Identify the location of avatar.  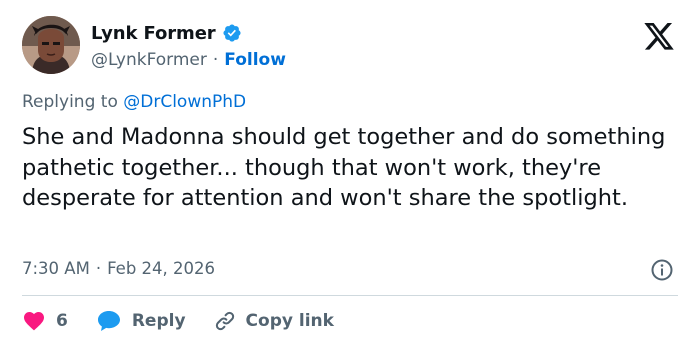
(51, 45).